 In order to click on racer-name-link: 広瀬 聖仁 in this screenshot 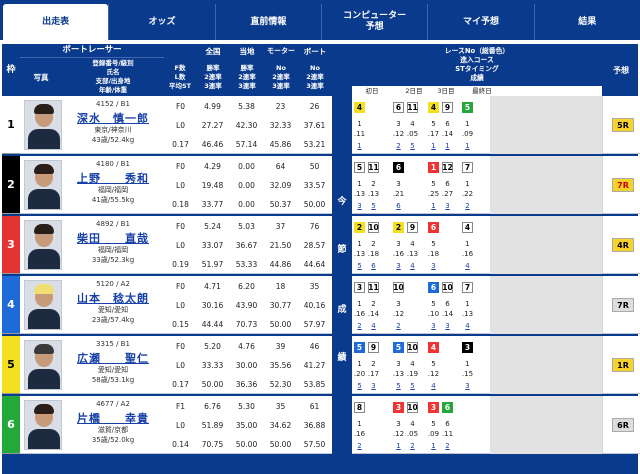, I will do `click(113, 357)`.